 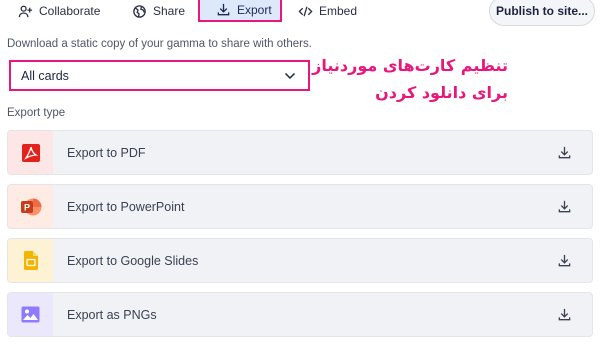 I want to click on tab-share-label: Share, so click(x=169, y=11).